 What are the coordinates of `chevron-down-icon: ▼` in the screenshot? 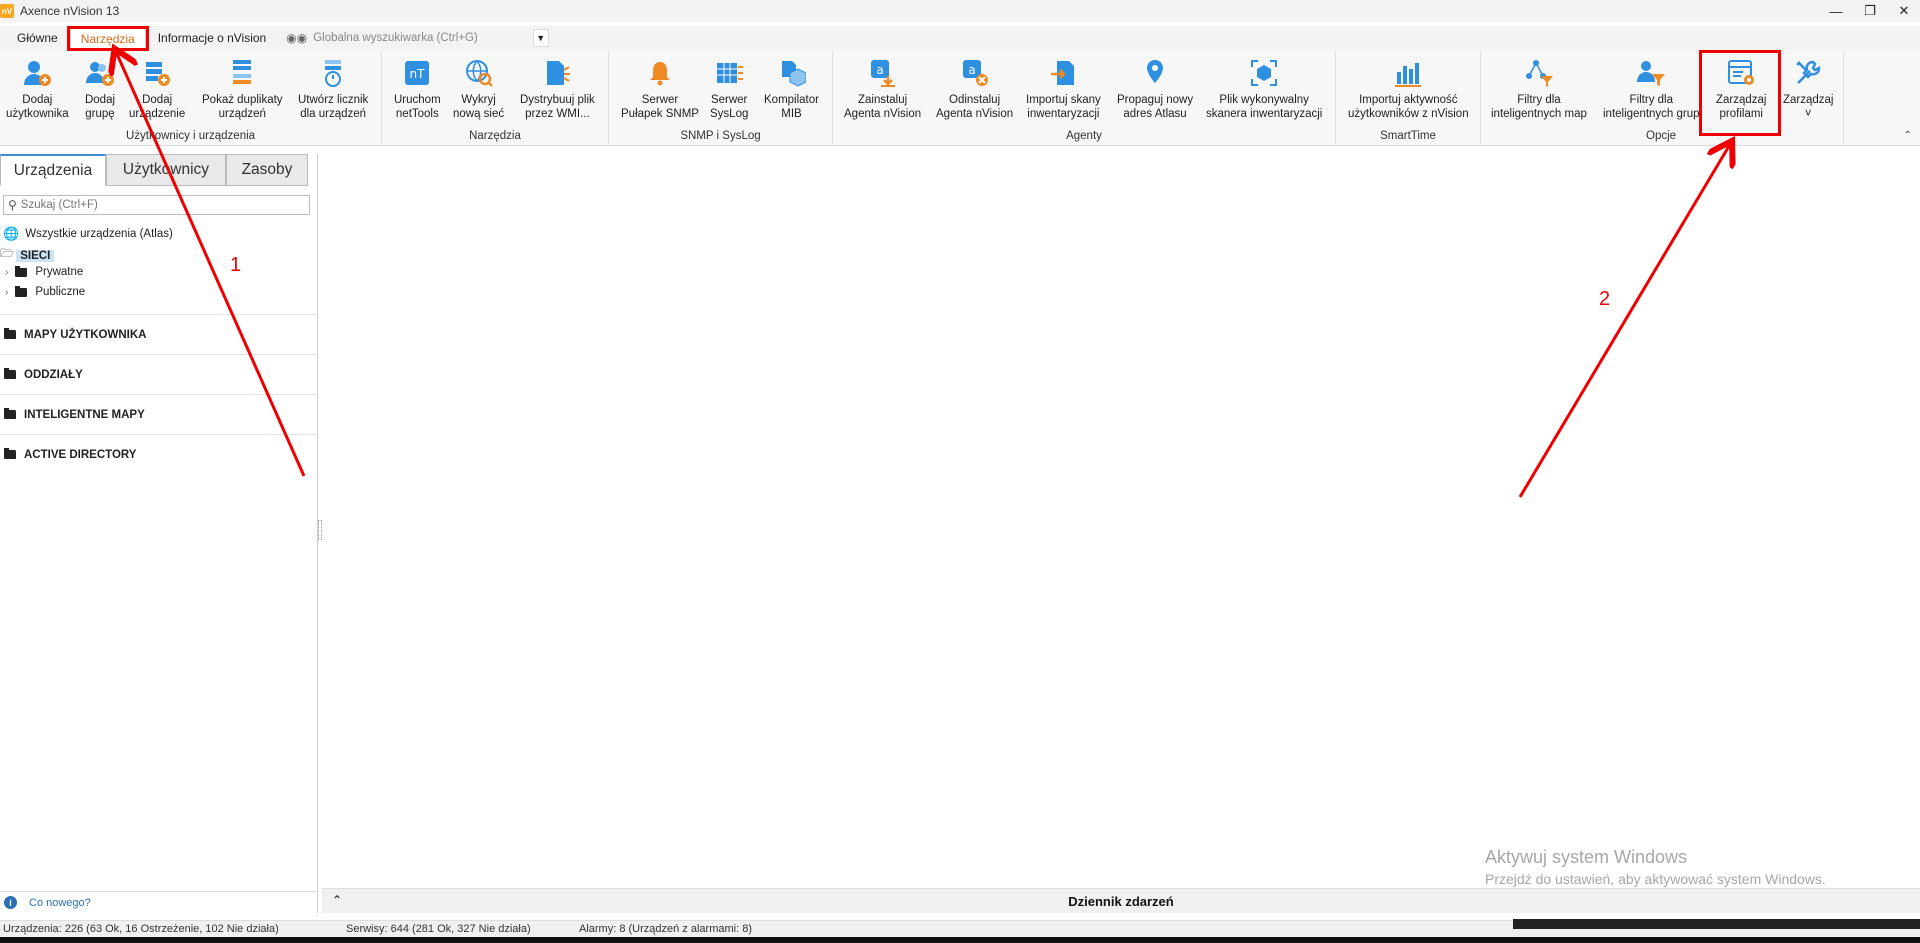 It's located at (540, 38).